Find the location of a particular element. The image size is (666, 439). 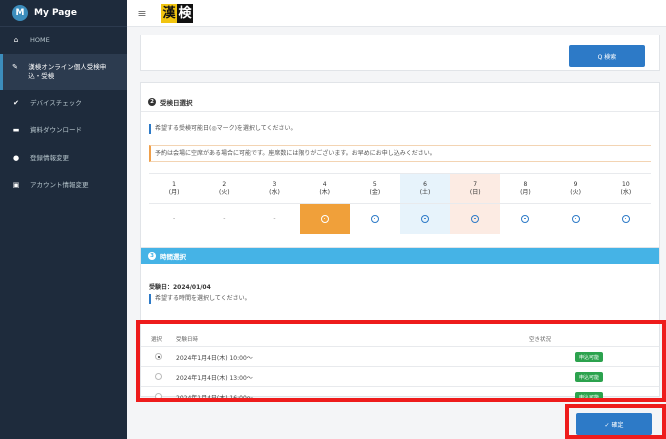

day-number: 4 is located at coordinates (324, 184).